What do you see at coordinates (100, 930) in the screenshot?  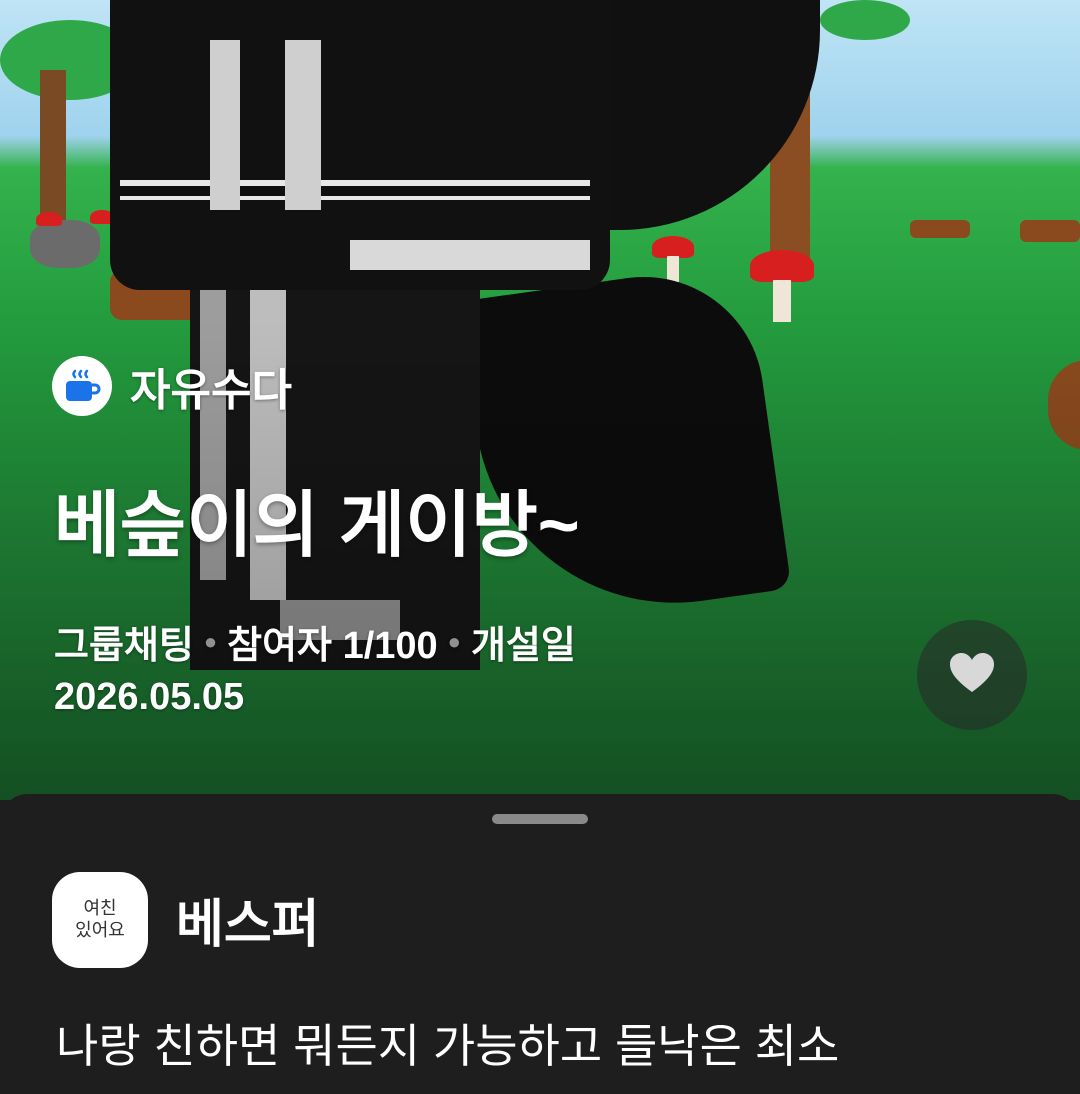 I see `avatar-text-line2: 있어요` at bounding box center [100, 930].